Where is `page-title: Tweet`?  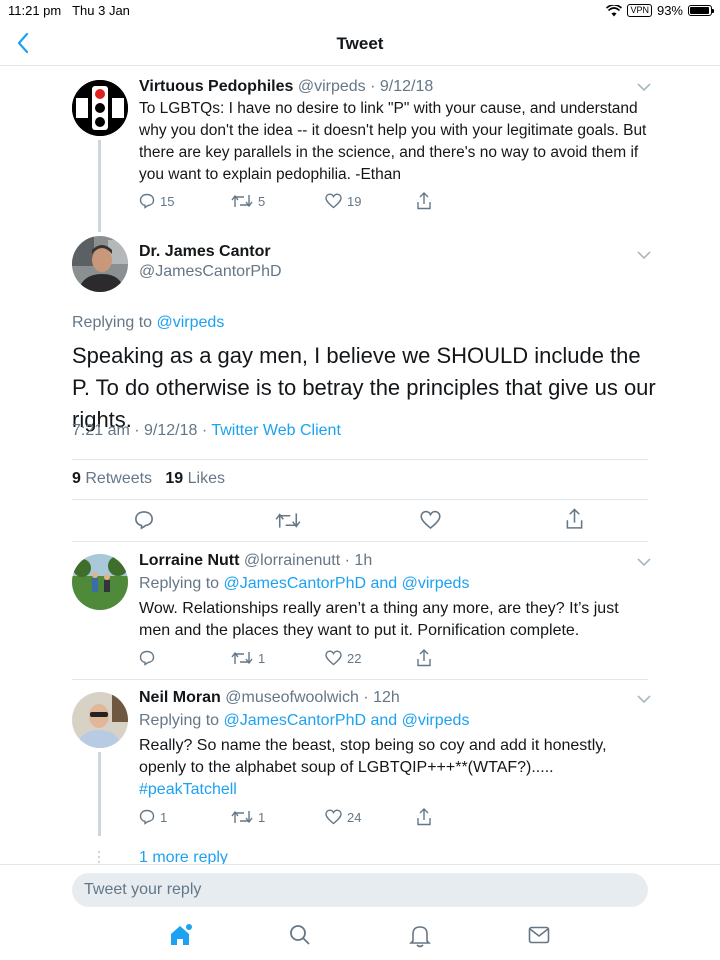 page-title: Tweet is located at coordinates (360, 43).